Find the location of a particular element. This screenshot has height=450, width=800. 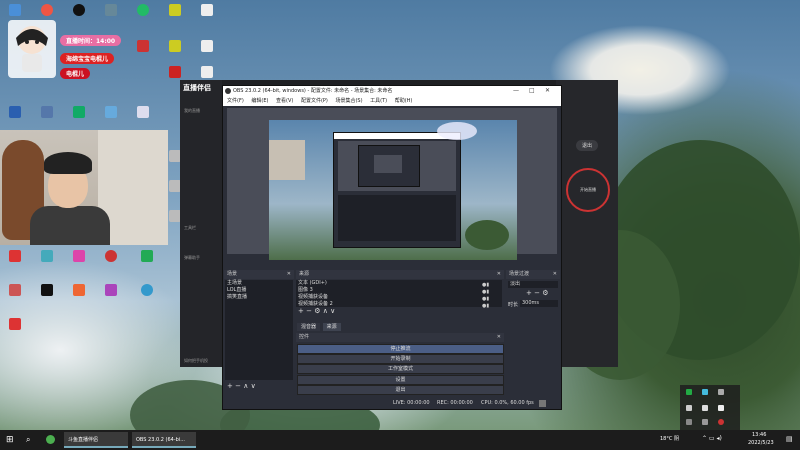

source-item: 视频捕获设备 is located at coordinates (399, 297).